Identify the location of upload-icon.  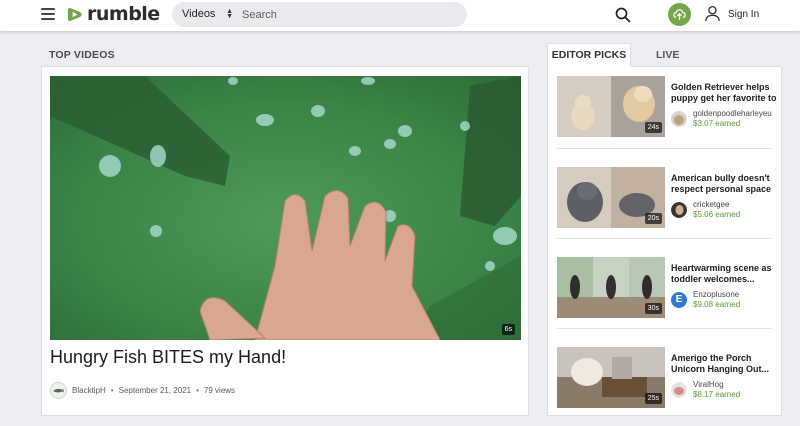
(679, 15).